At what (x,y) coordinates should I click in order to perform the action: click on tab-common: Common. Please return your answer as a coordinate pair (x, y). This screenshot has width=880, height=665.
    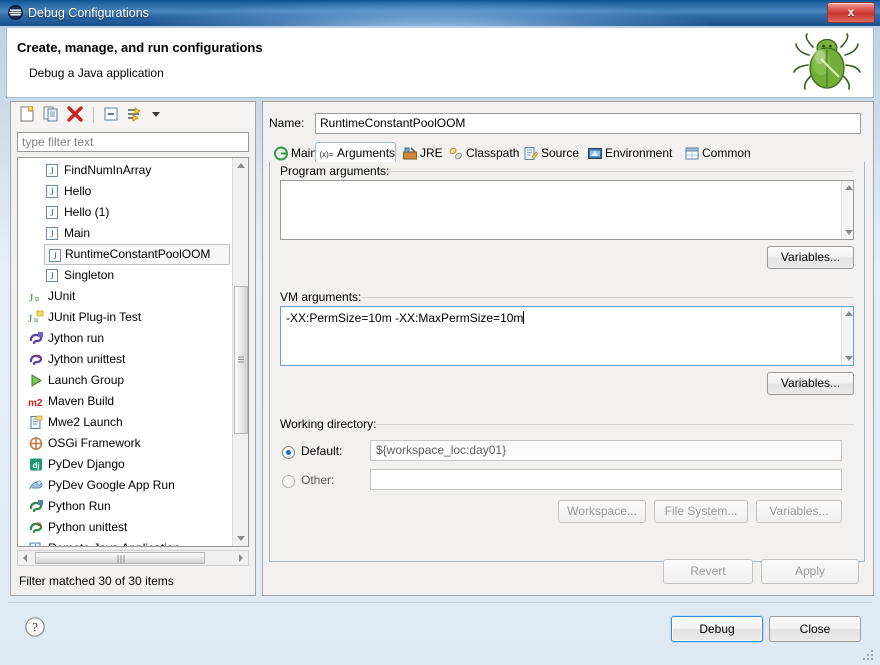
    Looking at the image, I should click on (716, 152).